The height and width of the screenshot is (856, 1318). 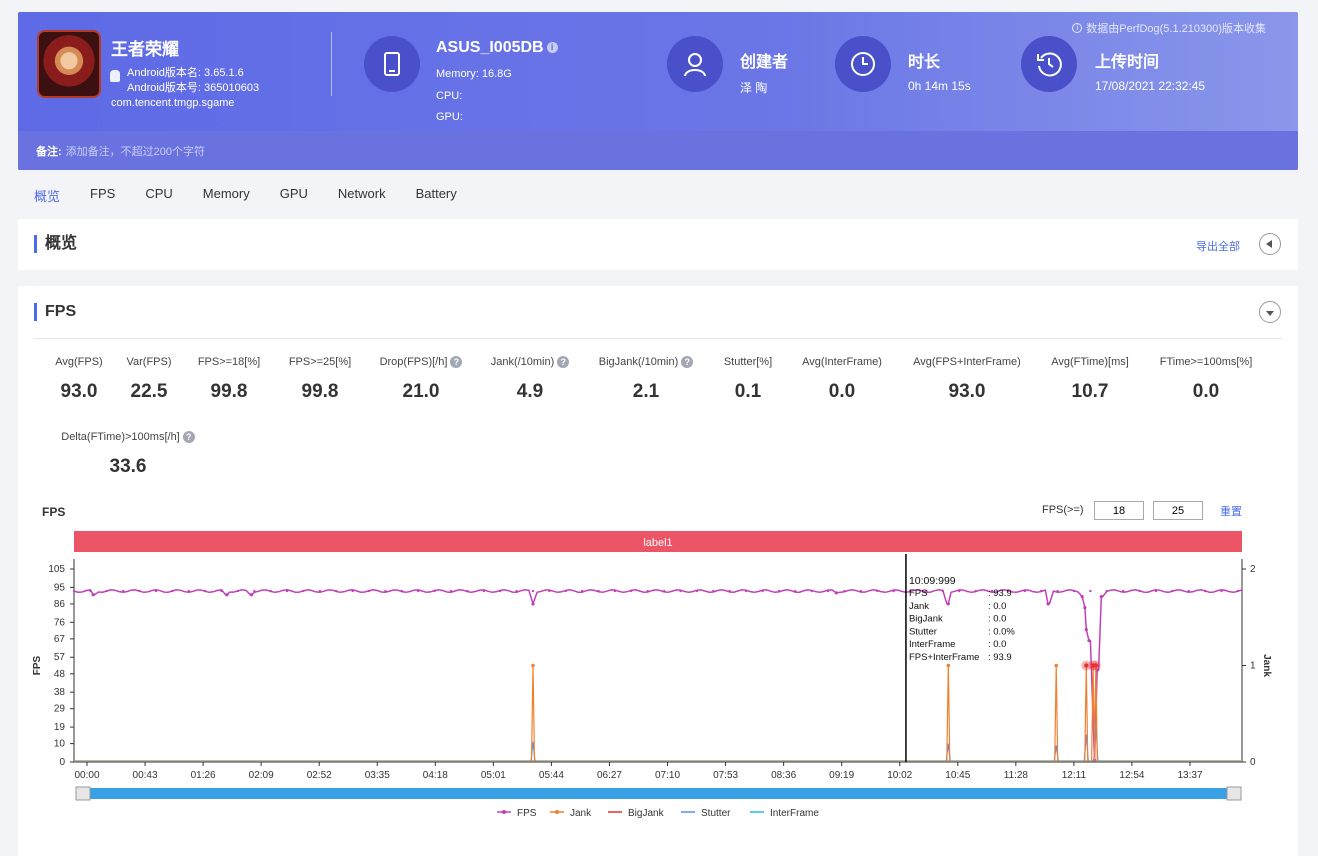 I want to click on metric-label-text: Avg(InterFrame), so click(x=842, y=362).